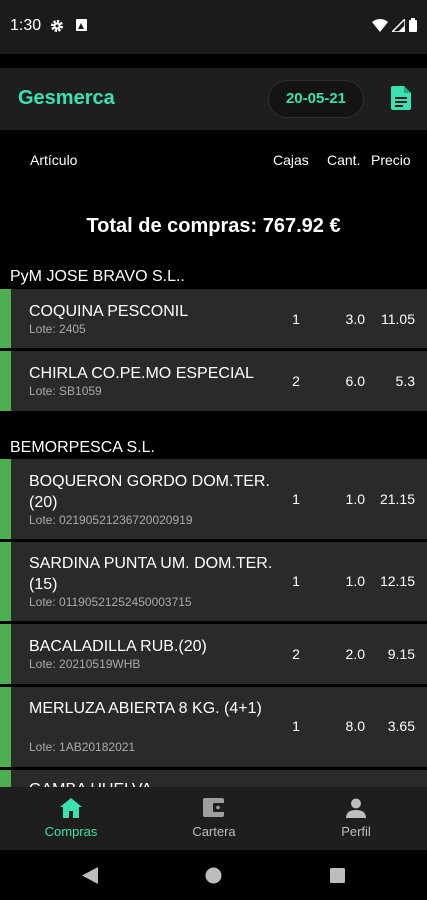 This screenshot has width=427, height=900. Describe the element at coordinates (213, 99) in the screenshot. I see `app-bar: Gesmerca 20-05-21` at that location.